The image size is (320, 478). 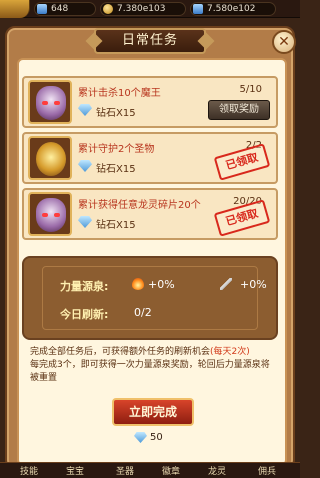 What do you see at coordinates (75, 470) in the screenshot?
I see `nav-pet: 宝宝` at bounding box center [75, 470].